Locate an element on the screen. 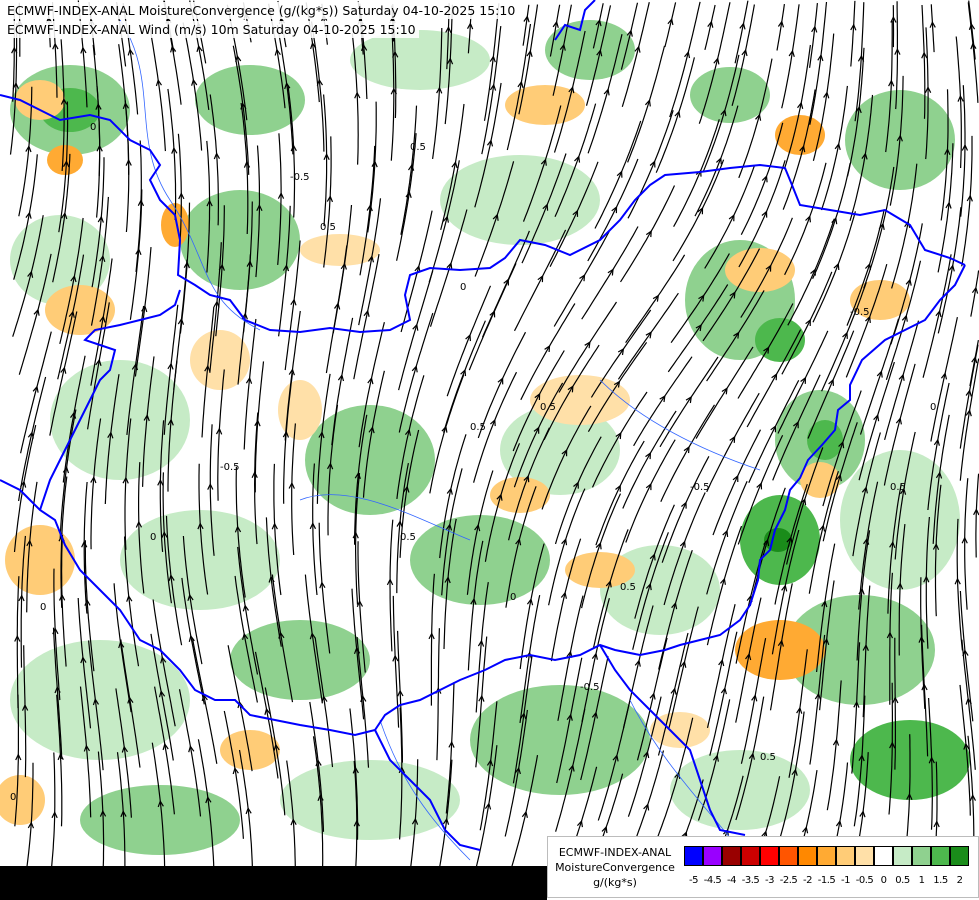 The height and width of the screenshot is (900, 979). legend-tick-label: -4 is located at coordinates (731, 880).